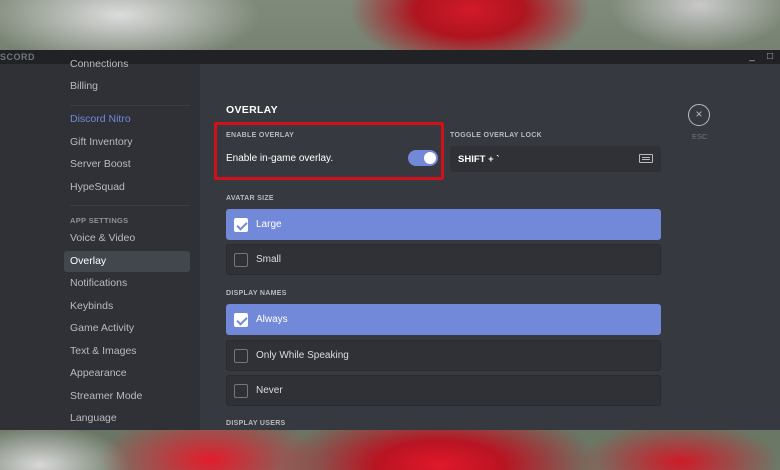  Describe the element at coordinates (443, 259) in the screenshot. I see `avatar-size-small: Small` at that location.